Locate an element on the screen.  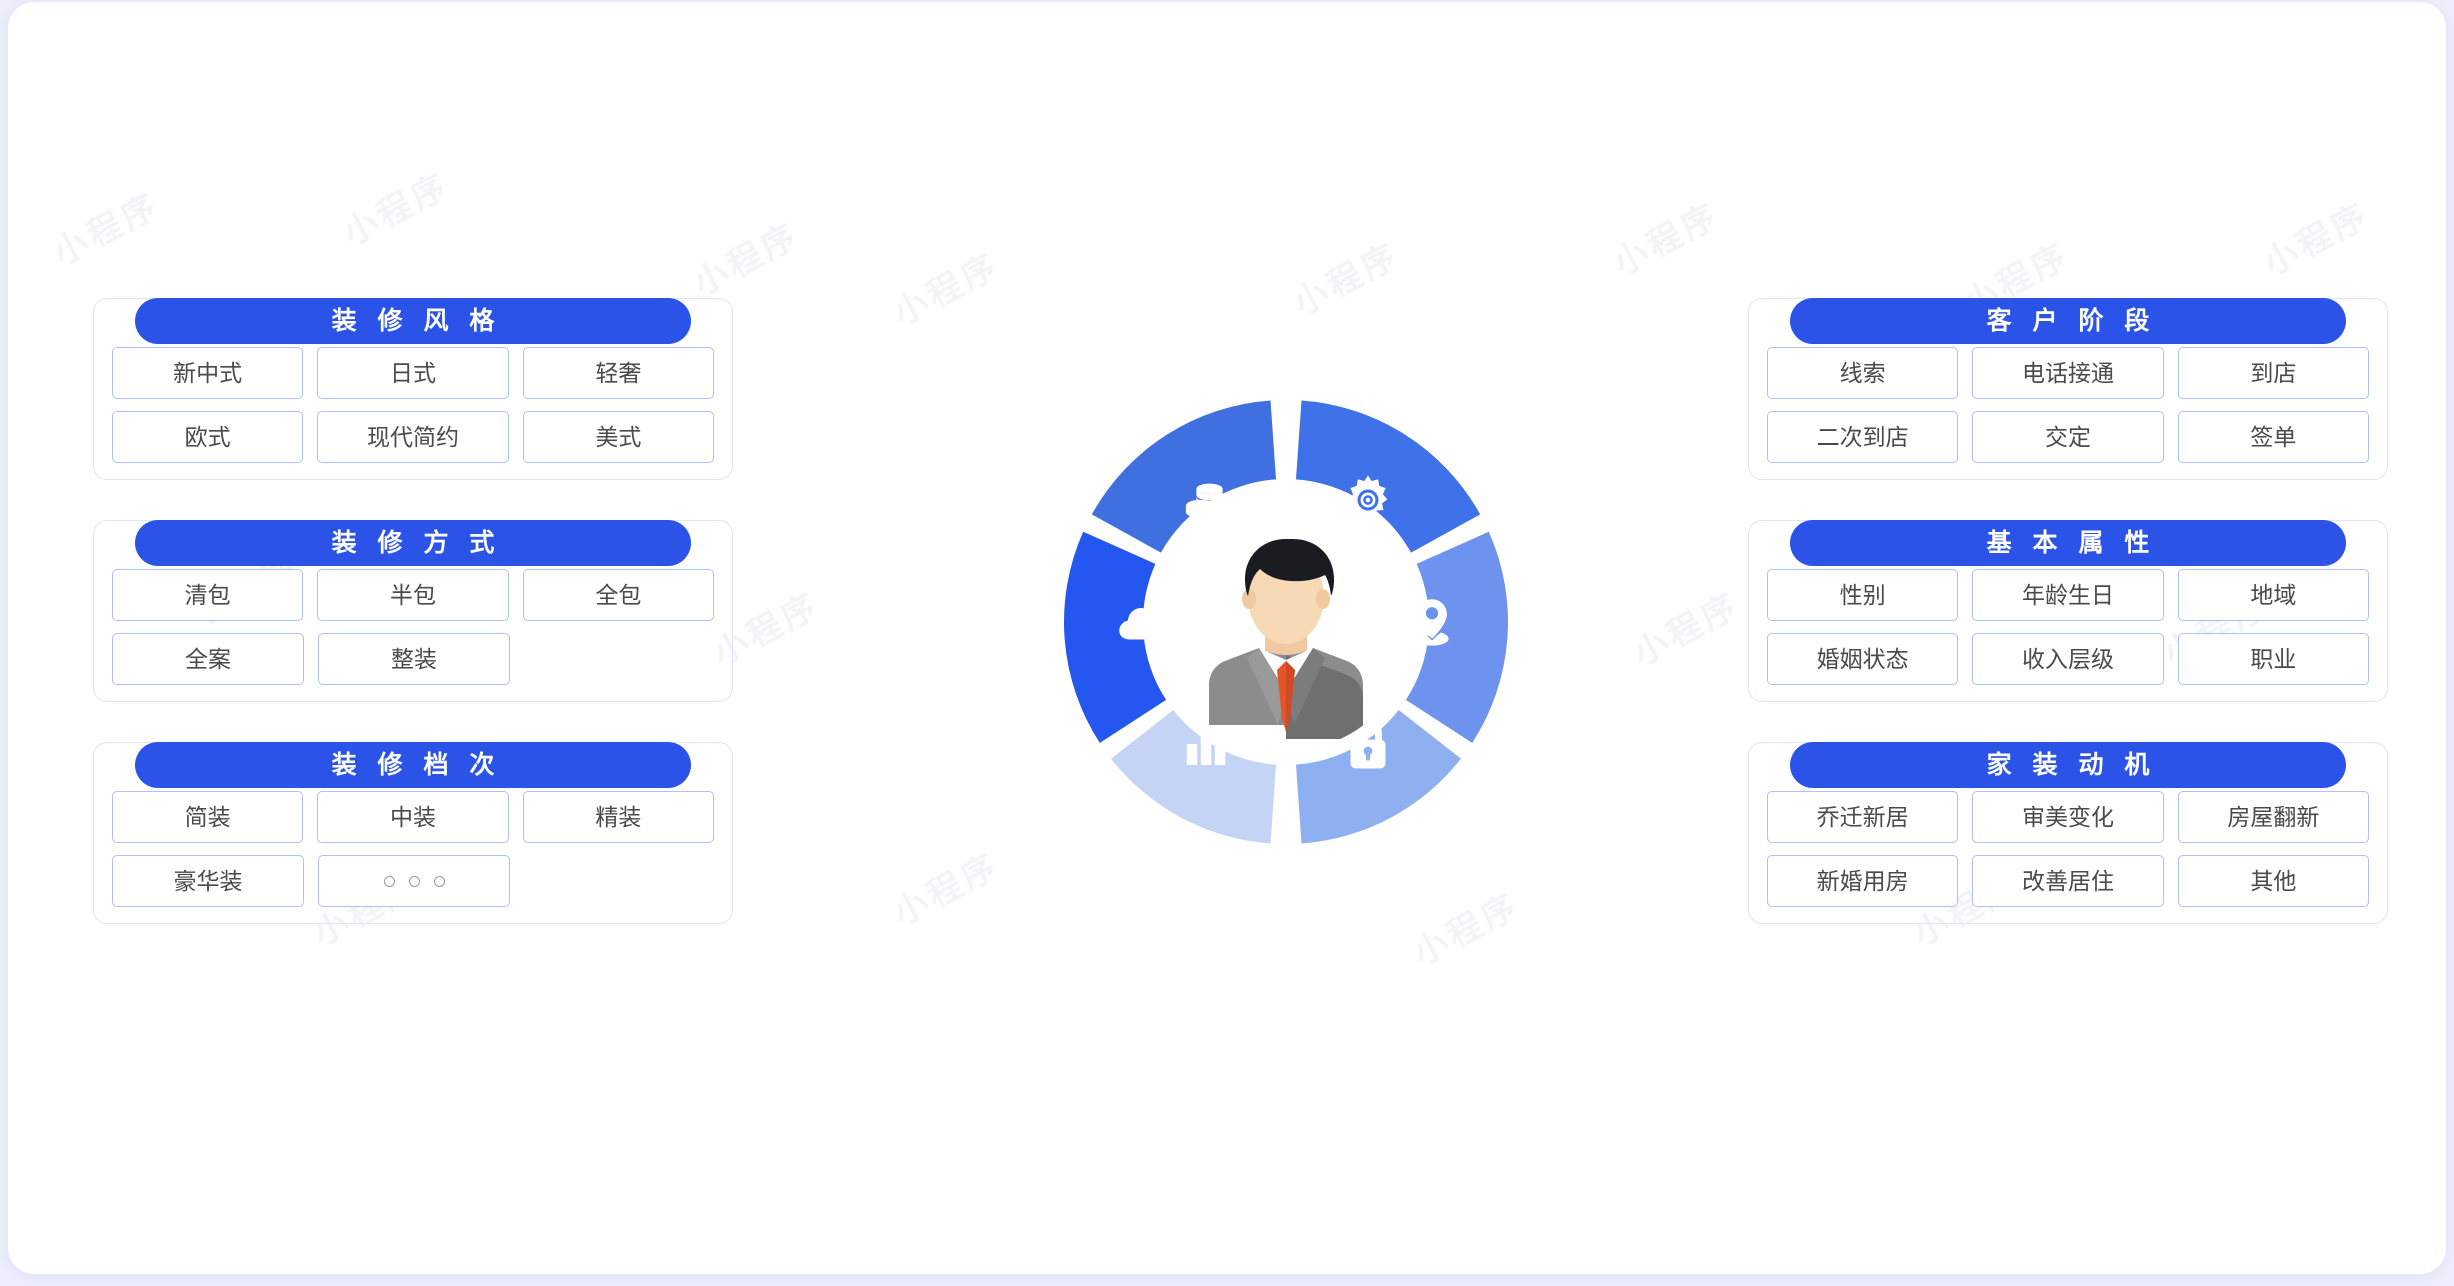
attribute-panel: 基 本 属 性性别 年龄生日 地域 婚姻状态 收入层级 职业 is located at coordinates (2068, 611).